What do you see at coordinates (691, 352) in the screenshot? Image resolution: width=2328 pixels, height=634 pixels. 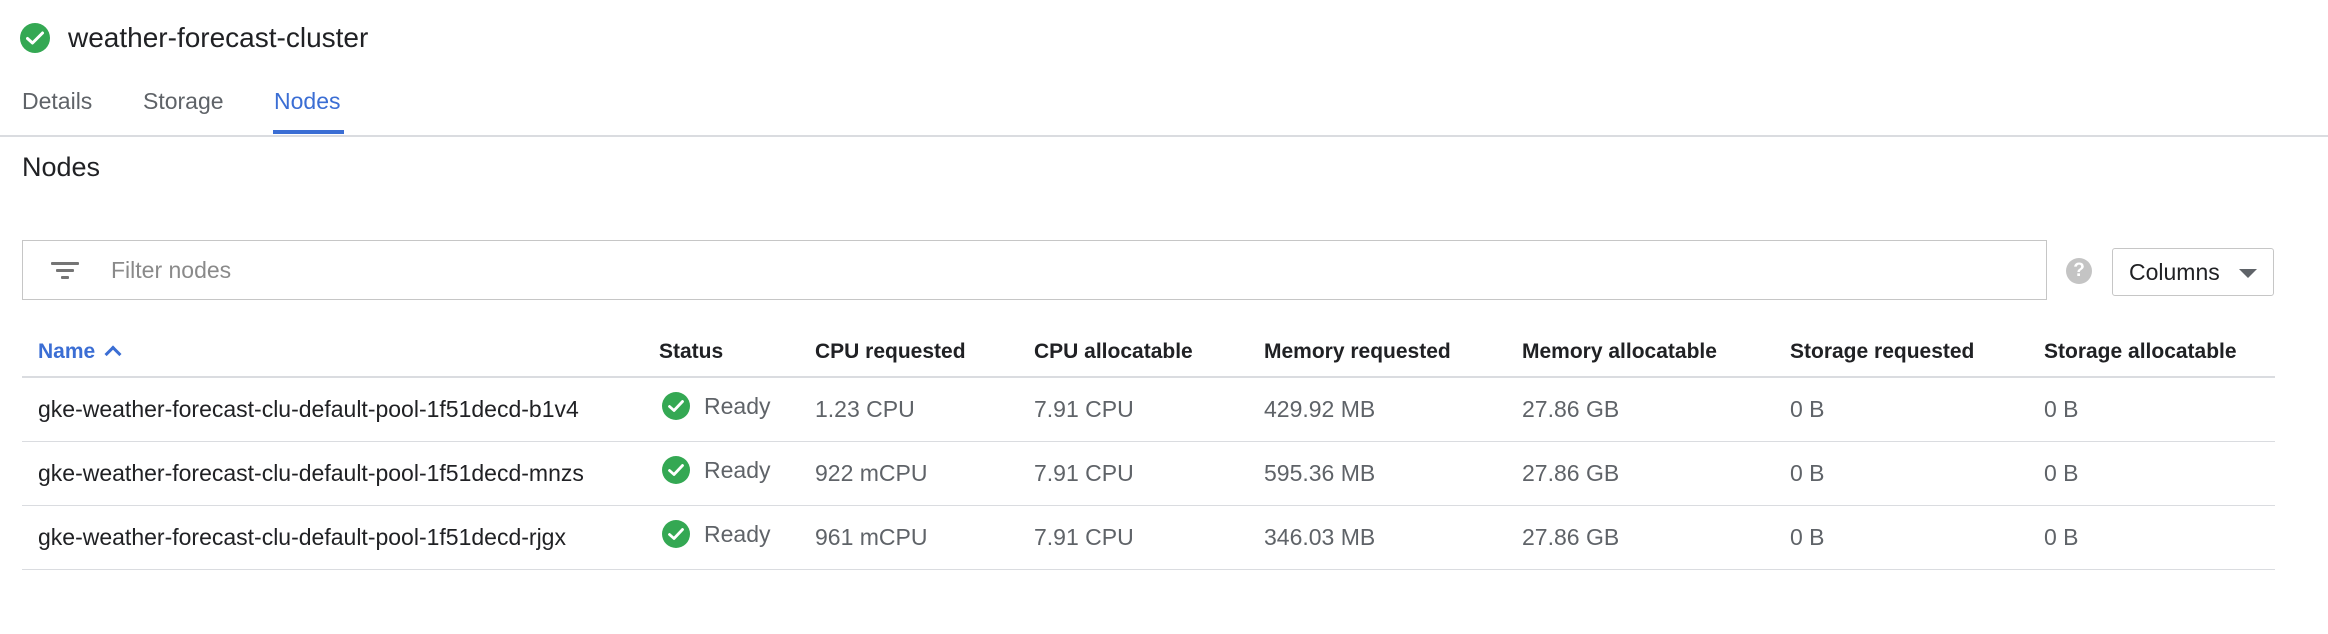 I see `column-header-status: Status` at bounding box center [691, 352].